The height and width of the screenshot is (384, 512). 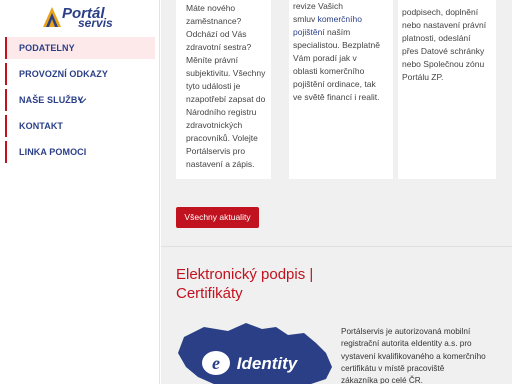 What do you see at coordinates (216, 34) in the screenshot?
I see `card-text-line: Odchází od Vás` at bounding box center [216, 34].